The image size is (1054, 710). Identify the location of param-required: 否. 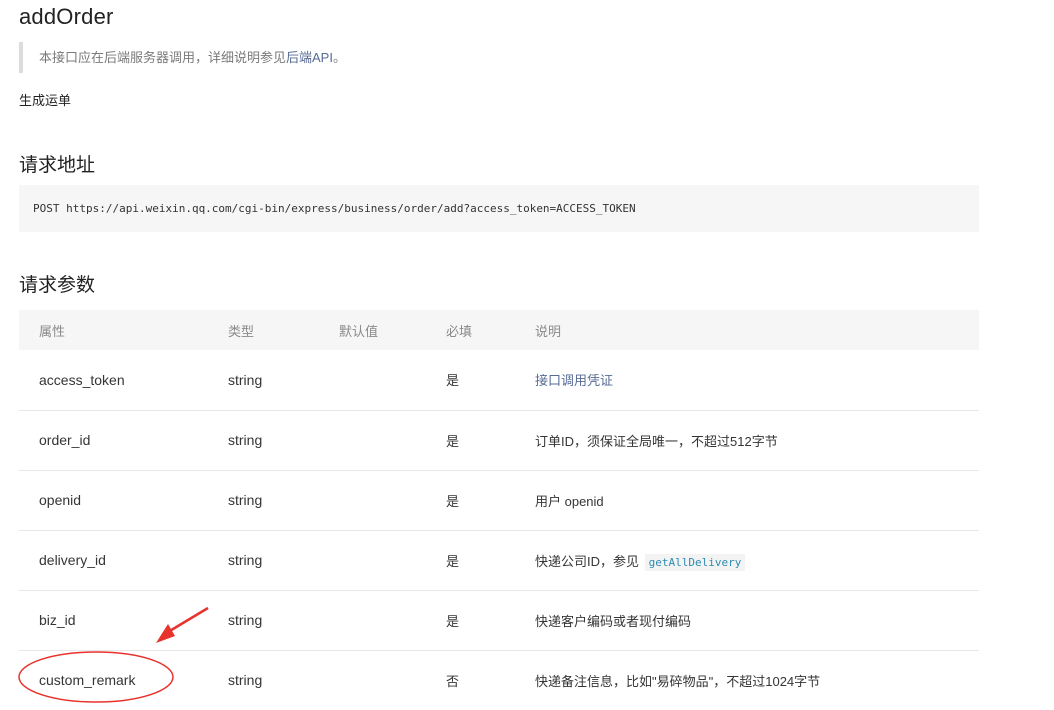
(453, 681).